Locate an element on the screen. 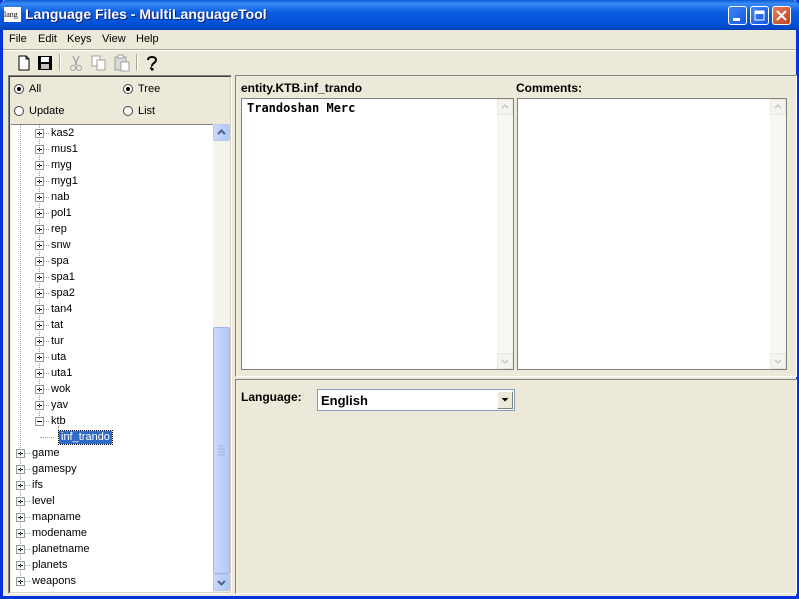 The height and width of the screenshot is (599, 799). tree-item-label: snw is located at coordinates (61, 245).